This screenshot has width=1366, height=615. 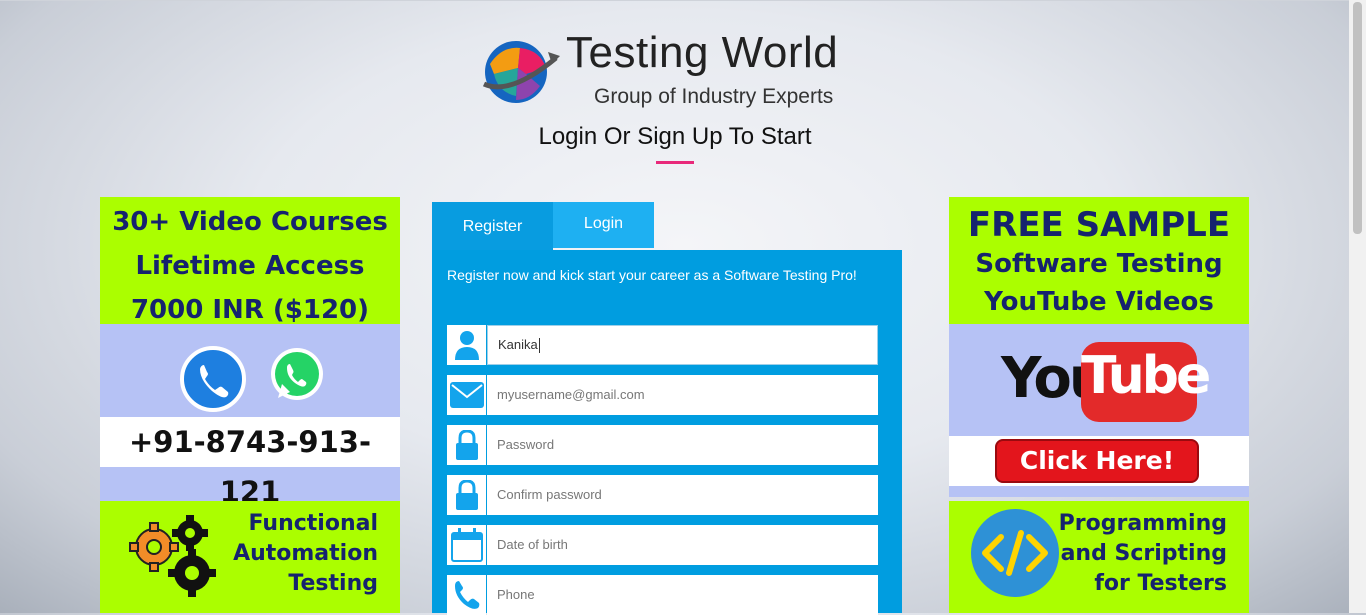 What do you see at coordinates (682, 395) in the screenshot?
I see `email-input: myusername@gmail.com` at bounding box center [682, 395].